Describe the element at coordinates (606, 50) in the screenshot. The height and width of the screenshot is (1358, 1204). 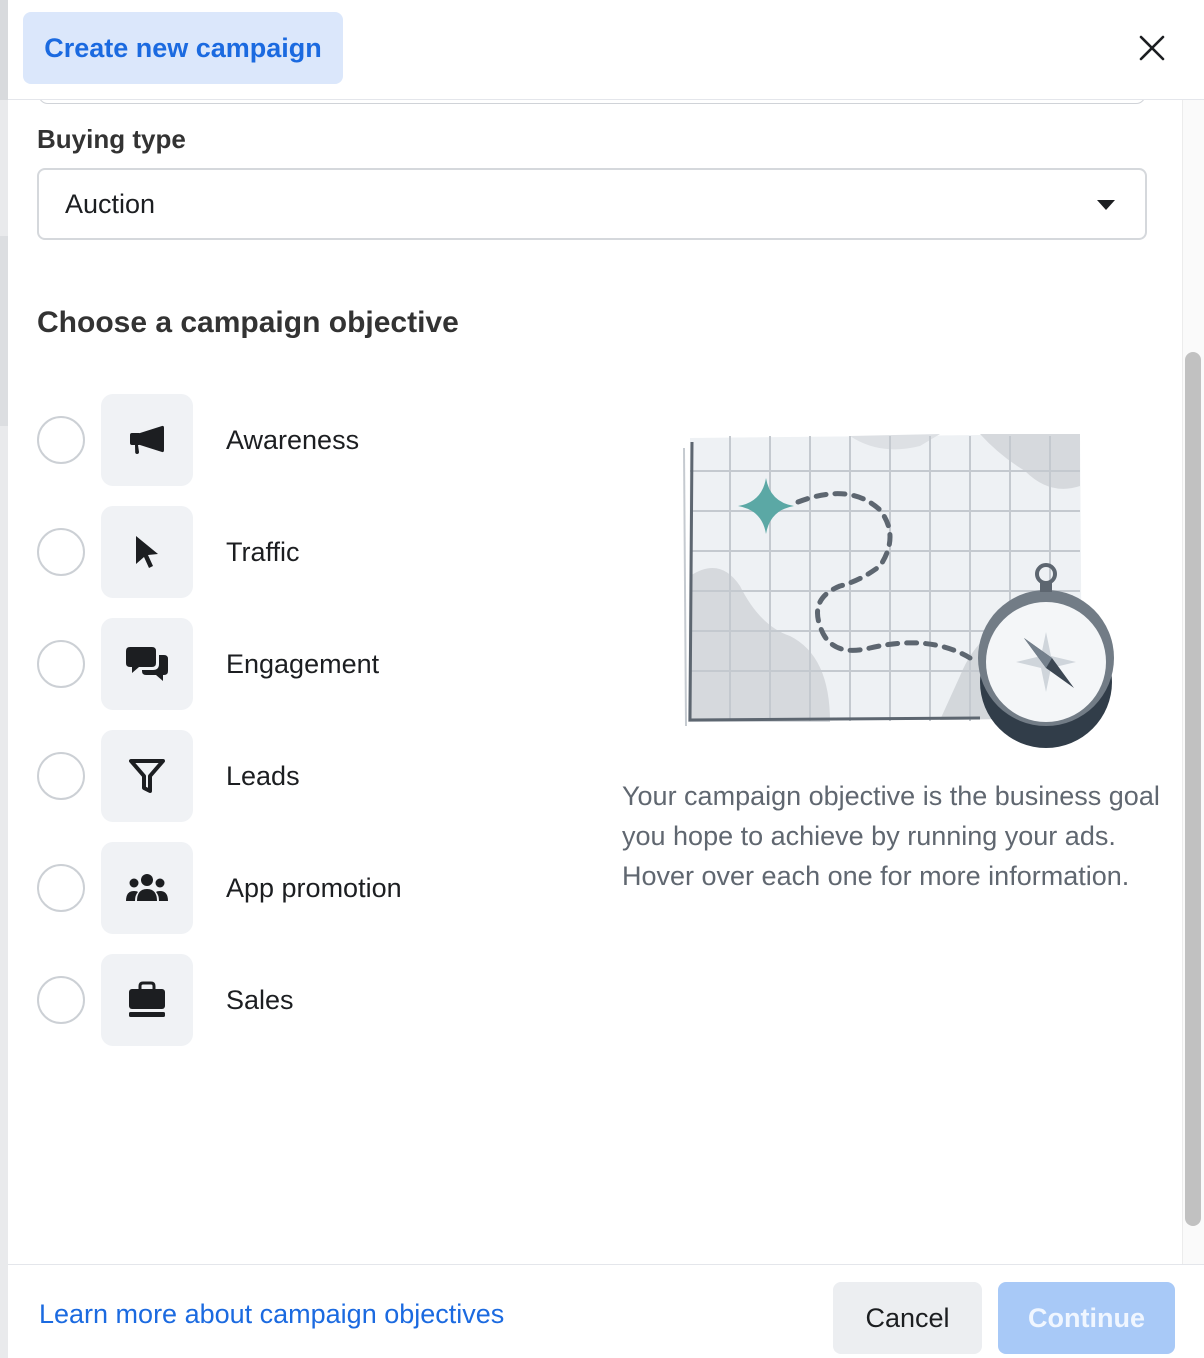
I see `dialog-header: Create new campaign` at that location.